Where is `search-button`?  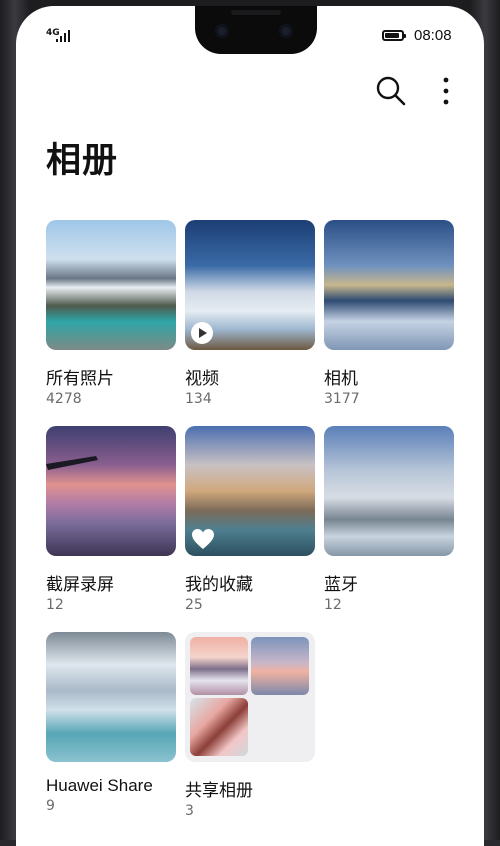
search-button is located at coordinates (391, 91).